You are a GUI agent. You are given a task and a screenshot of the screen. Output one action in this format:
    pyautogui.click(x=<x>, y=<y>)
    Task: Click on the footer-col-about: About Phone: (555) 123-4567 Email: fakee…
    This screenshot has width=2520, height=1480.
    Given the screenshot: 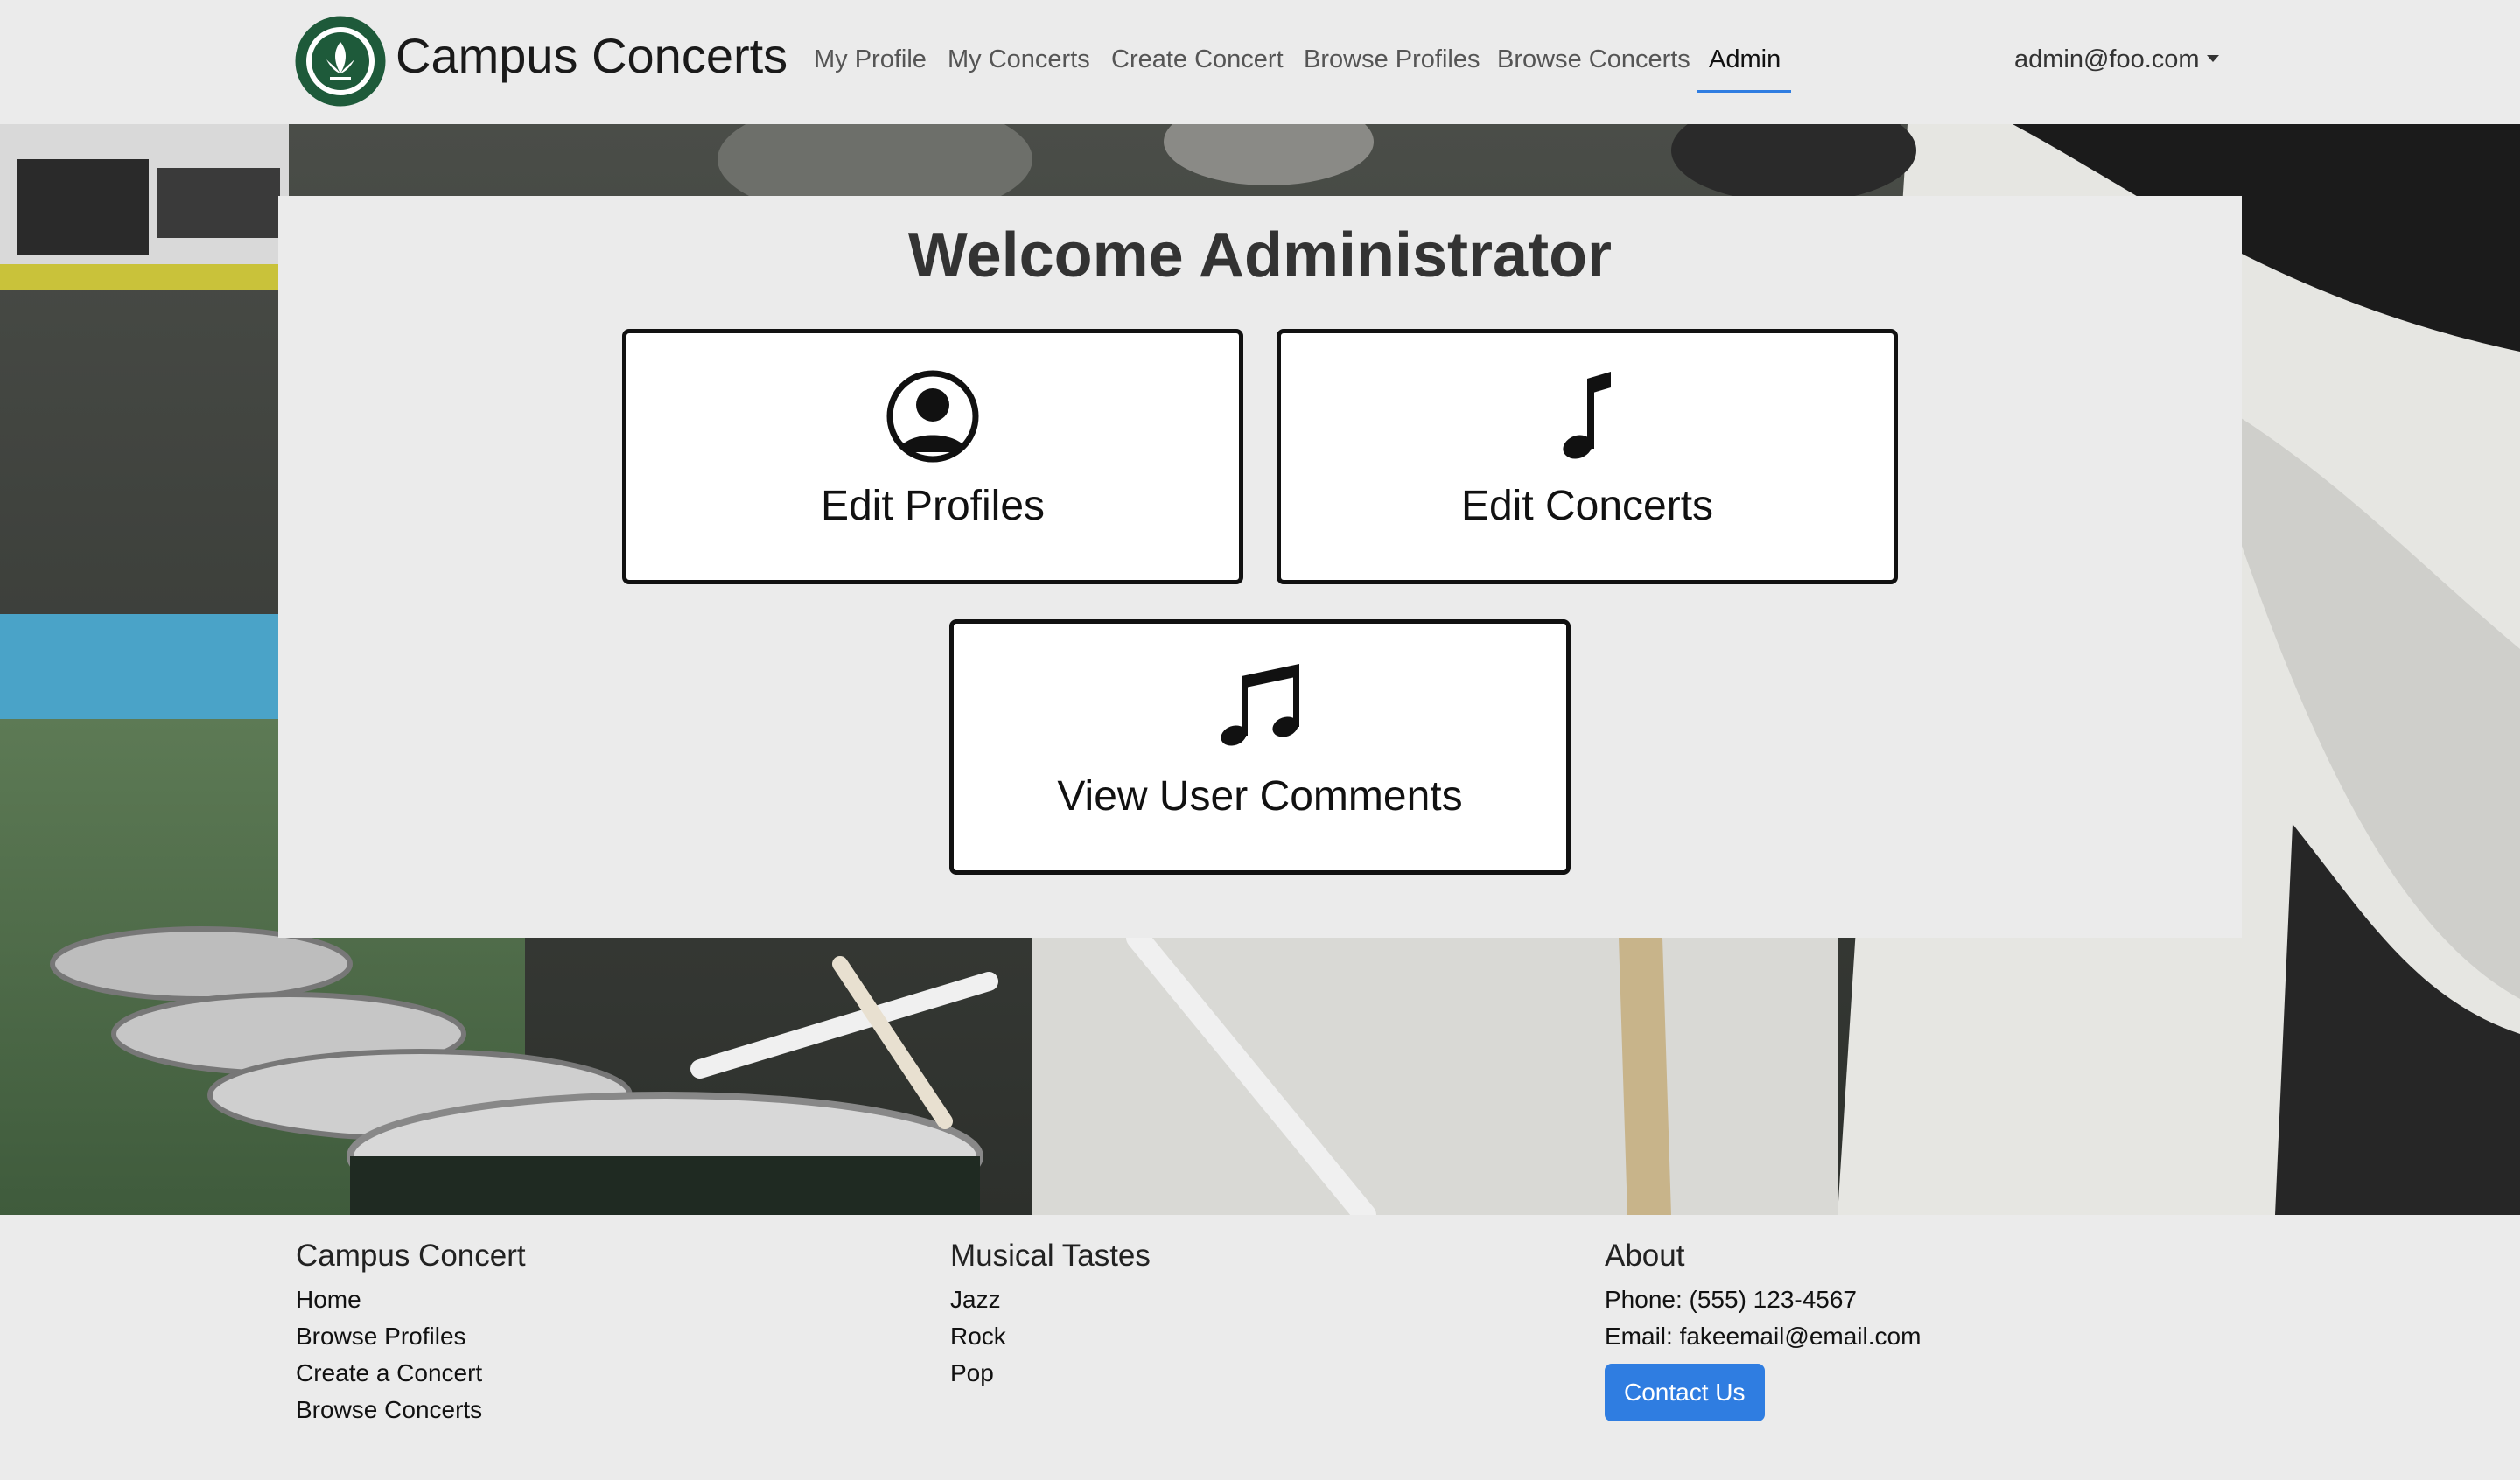 What is the action you would take?
    pyautogui.click(x=1763, y=1327)
    